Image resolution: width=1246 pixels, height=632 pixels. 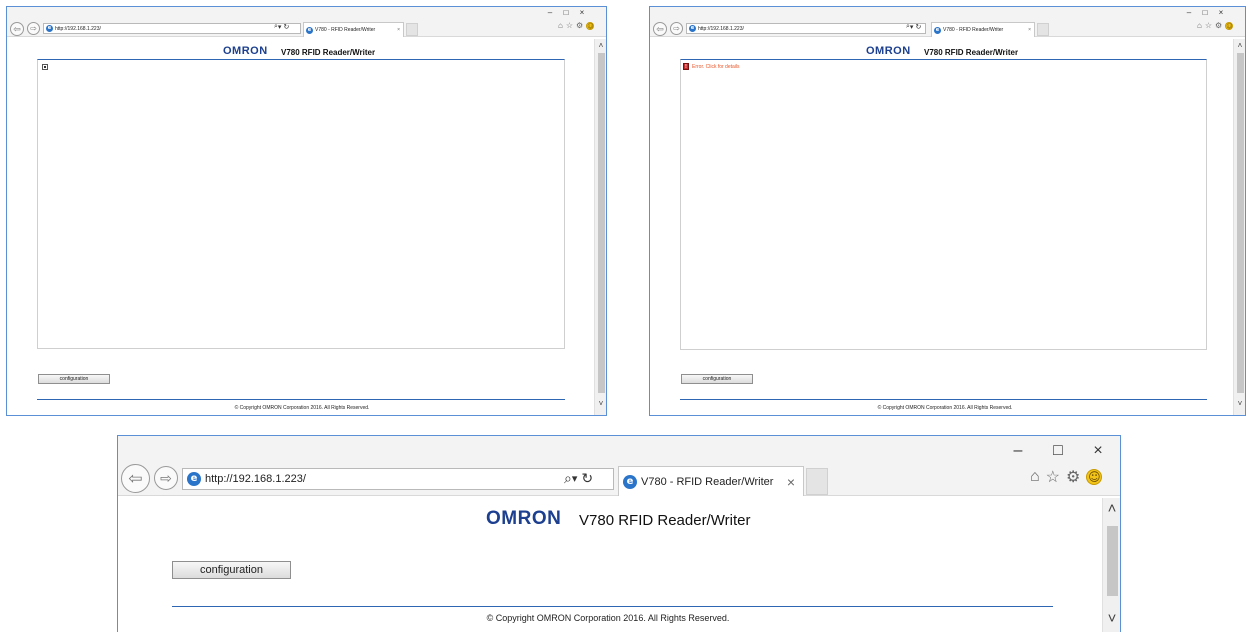 I want to click on search-icon: ⌕, so click(x=568, y=478).